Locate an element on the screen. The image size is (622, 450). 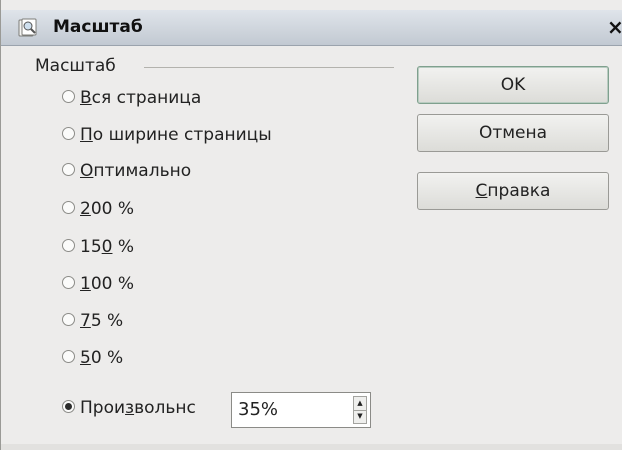
radio-label: 150 % is located at coordinates (107, 247).